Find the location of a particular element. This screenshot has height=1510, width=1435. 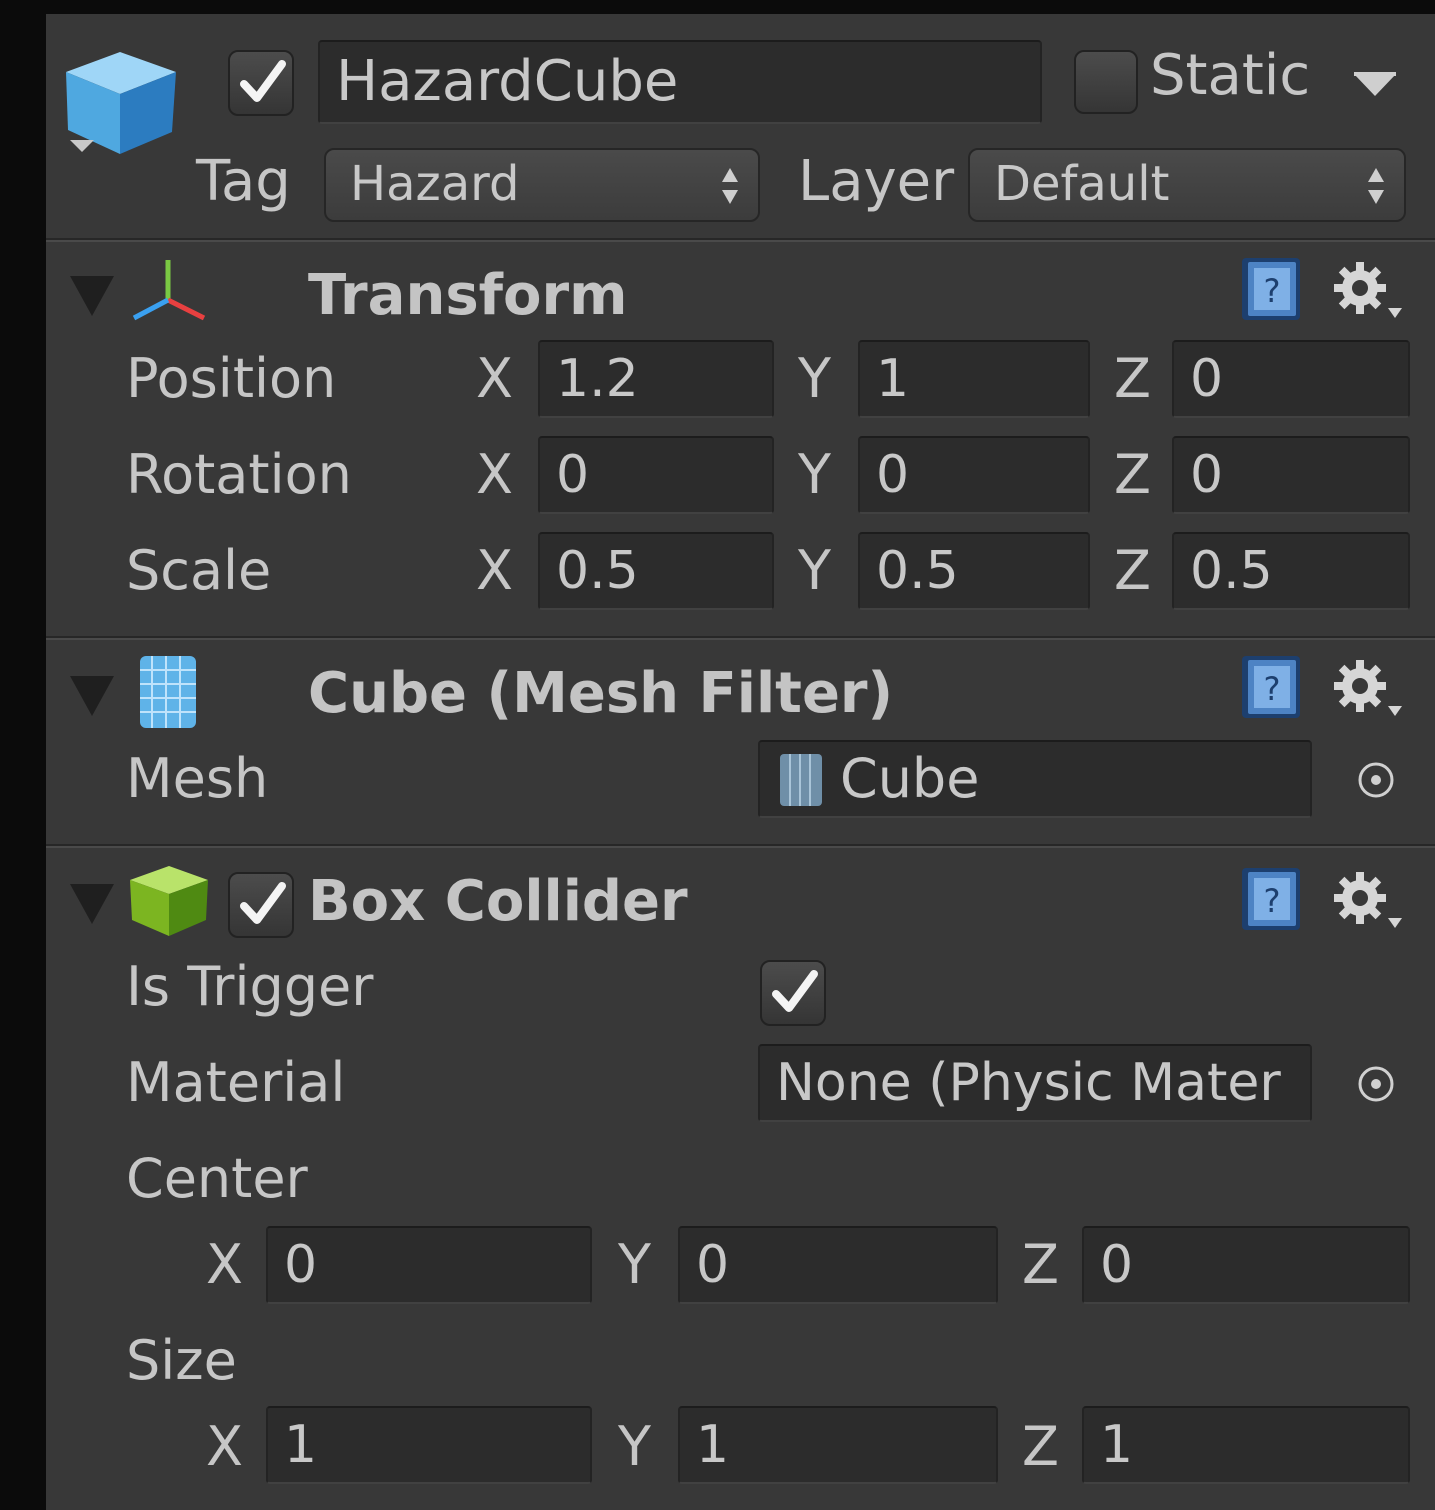

gameobject-name-input: HazardCube is located at coordinates (680, 82).